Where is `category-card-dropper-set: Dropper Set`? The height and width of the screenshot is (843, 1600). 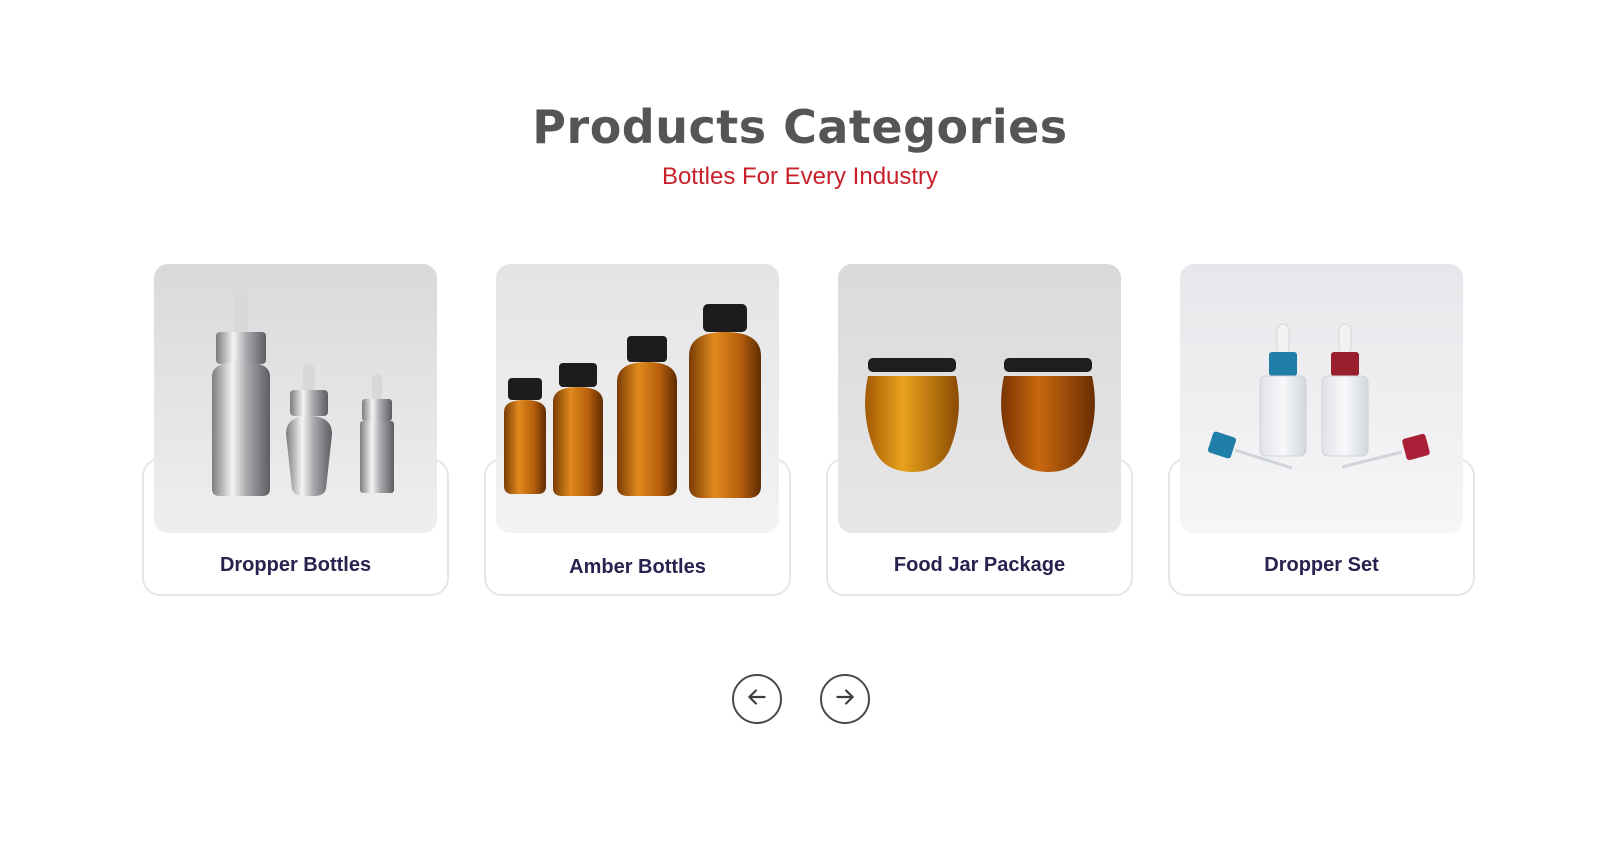 category-card-dropper-set: Dropper Set is located at coordinates (1321, 427).